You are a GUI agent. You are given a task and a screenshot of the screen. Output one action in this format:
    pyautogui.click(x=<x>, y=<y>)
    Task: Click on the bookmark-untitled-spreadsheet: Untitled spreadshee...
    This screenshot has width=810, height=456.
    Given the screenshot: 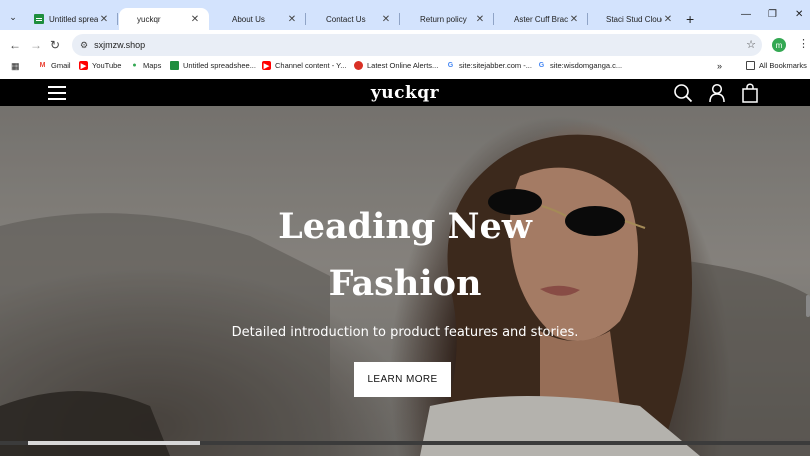 What is the action you would take?
    pyautogui.click(x=213, y=65)
    